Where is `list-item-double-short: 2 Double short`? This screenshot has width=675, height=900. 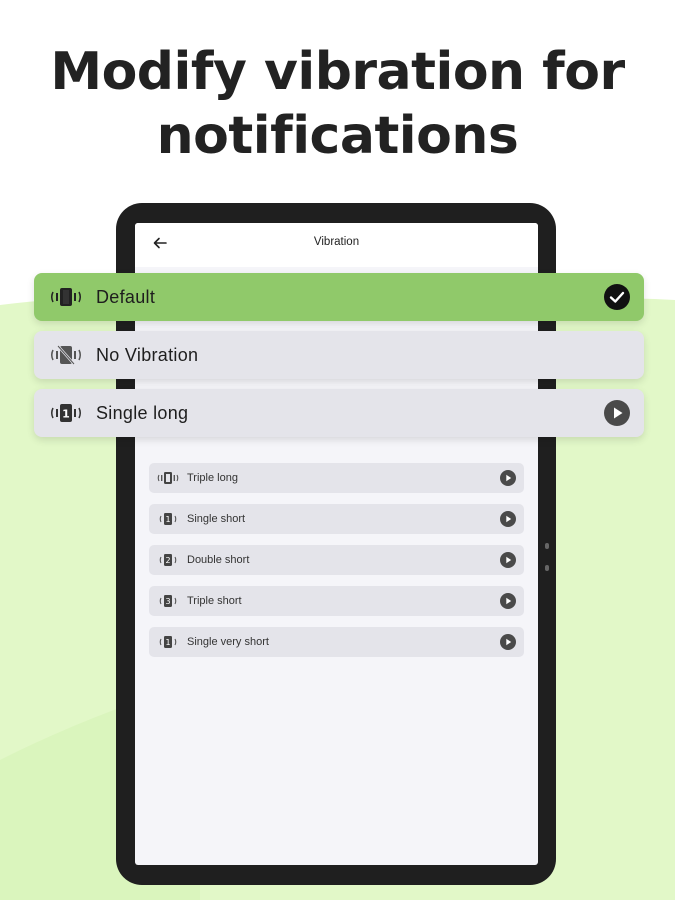
list-item-double-short: 2 Double short is located at coordinates (336, 560).